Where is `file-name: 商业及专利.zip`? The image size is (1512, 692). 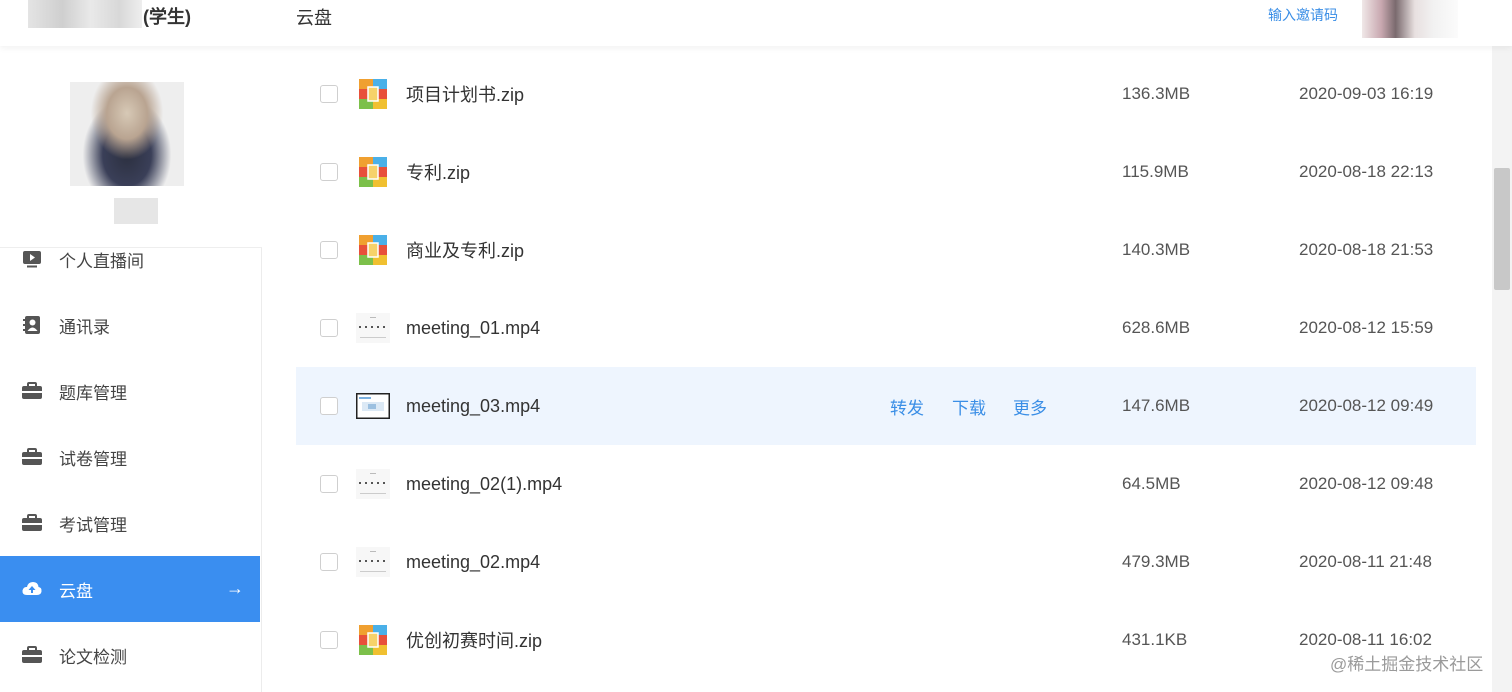 file-name: 商业及专利.zip is located at coordinates (465, 250).